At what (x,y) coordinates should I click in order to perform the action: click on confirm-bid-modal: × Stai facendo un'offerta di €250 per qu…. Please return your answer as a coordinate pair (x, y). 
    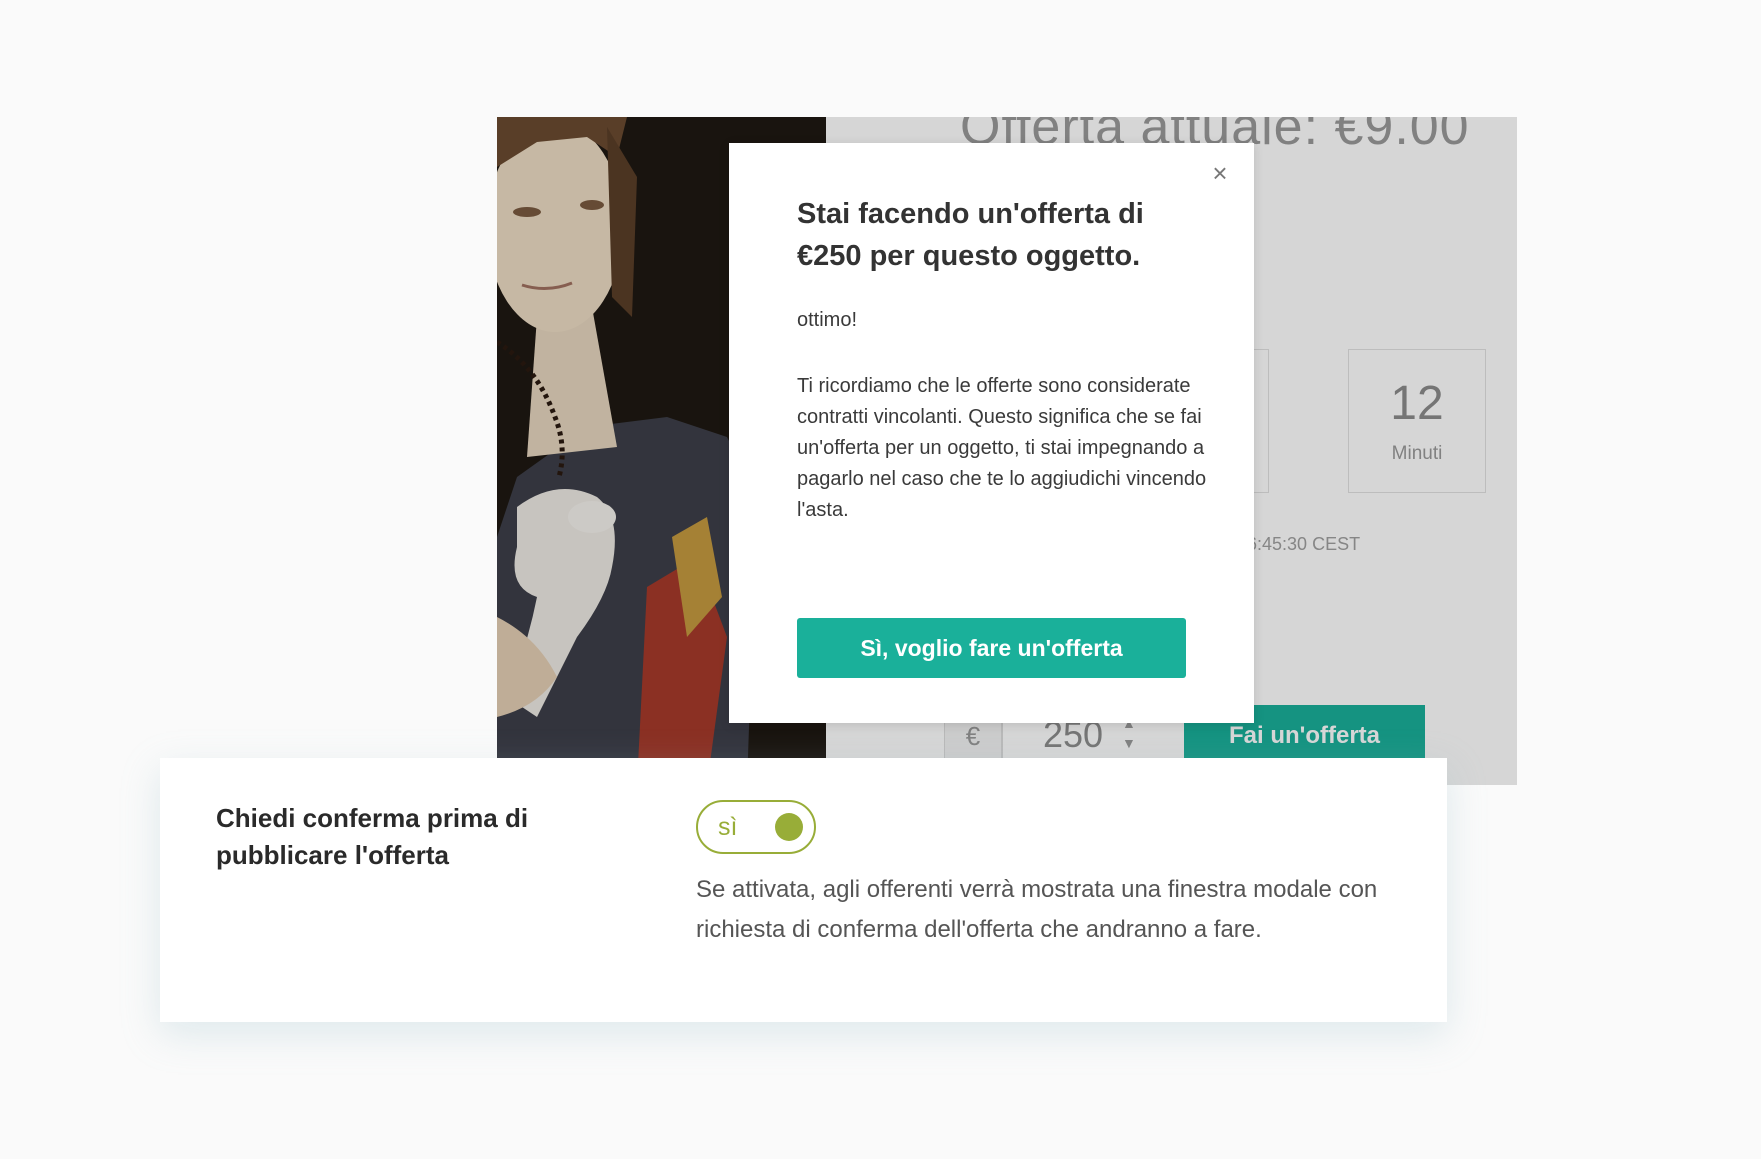
    Looking at the image, I should click on (991, 433).